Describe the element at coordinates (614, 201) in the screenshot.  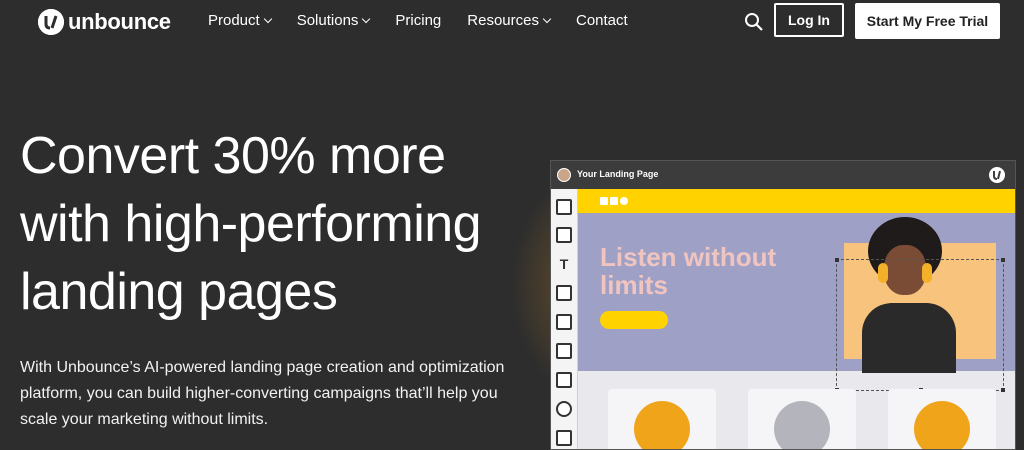
I see `logo-placeholder` at that location.